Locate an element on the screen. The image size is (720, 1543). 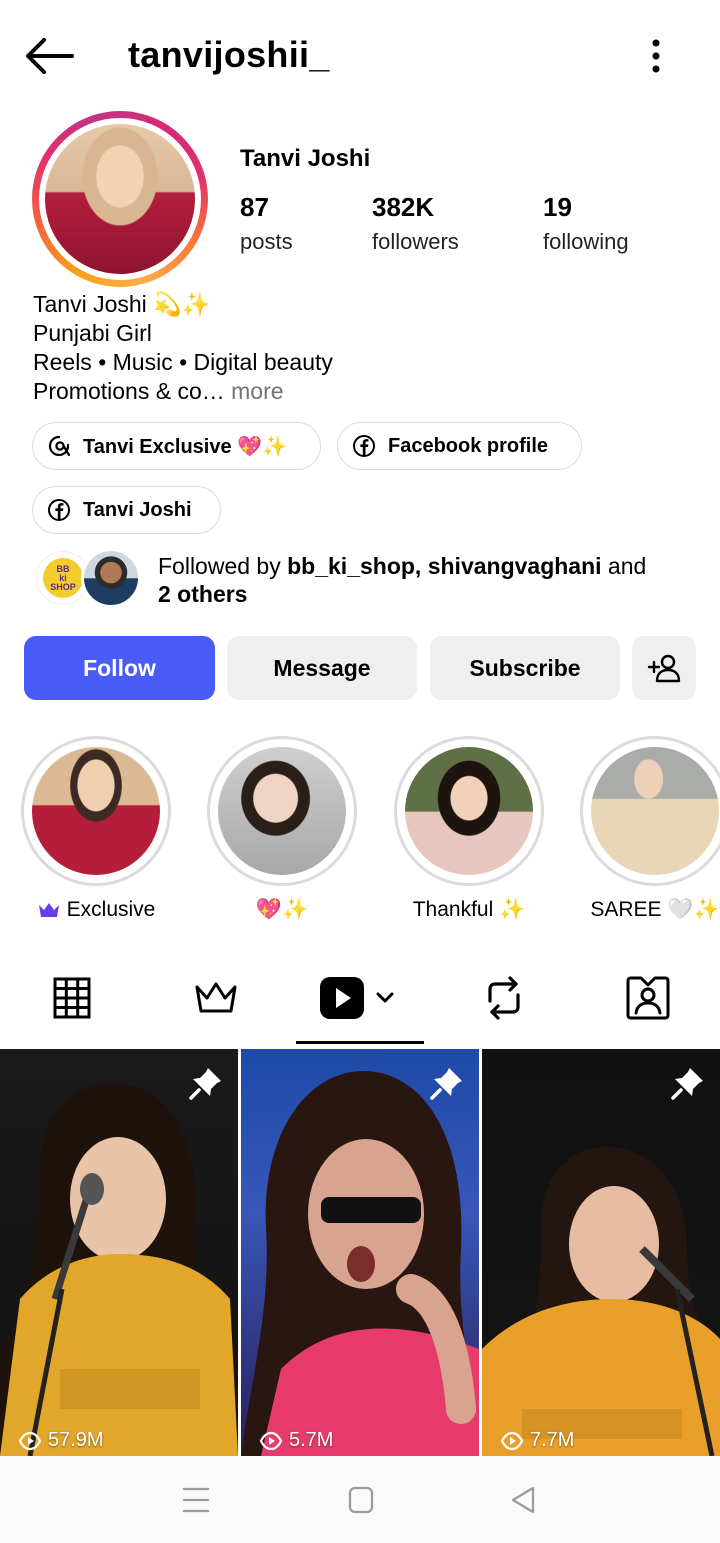
highlight-label: 💖✨ is located at coordinates (282, 909).